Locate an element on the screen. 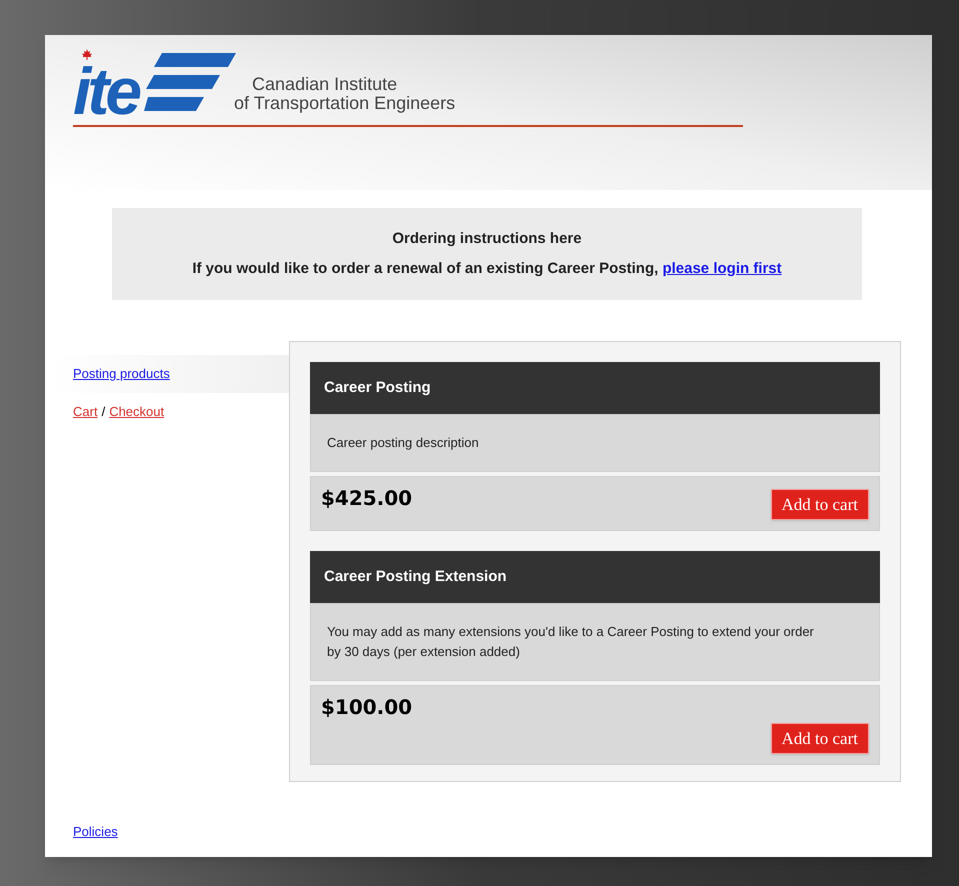 The image size is (959, 886). logo-text: ite is located at coordinates (106, 91).